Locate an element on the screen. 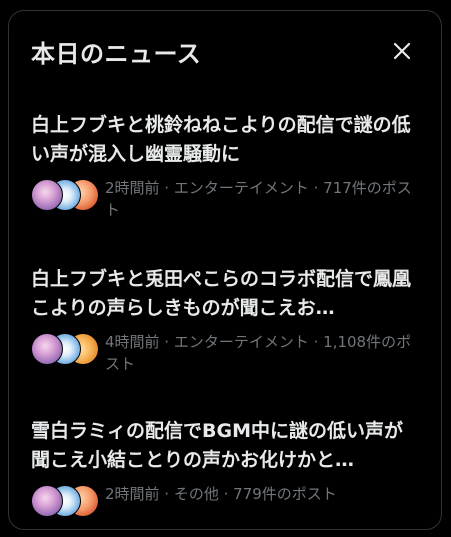 The image size is (451, 537). news-meta-row: 2時間前 · エンターテイメント · 717件のポスト is located at coordinates (226, 199).